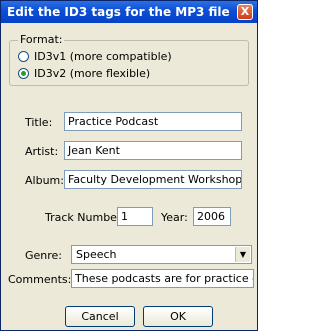 The width and height of the screenshot is (320, 333). I want to click on title-bar: Edit the ID3 tags for the MP3 file X, so click(129, 12).